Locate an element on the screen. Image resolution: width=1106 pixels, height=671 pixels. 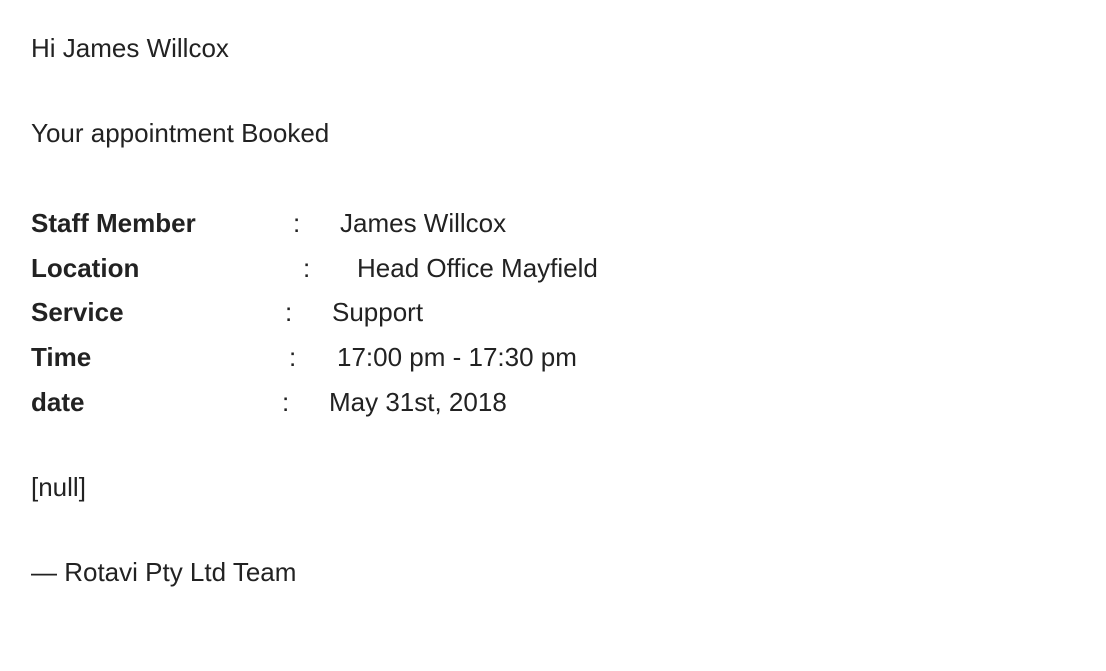
signature: — Rotavi Pty Ltd Team is located at coordinates (164, 572).